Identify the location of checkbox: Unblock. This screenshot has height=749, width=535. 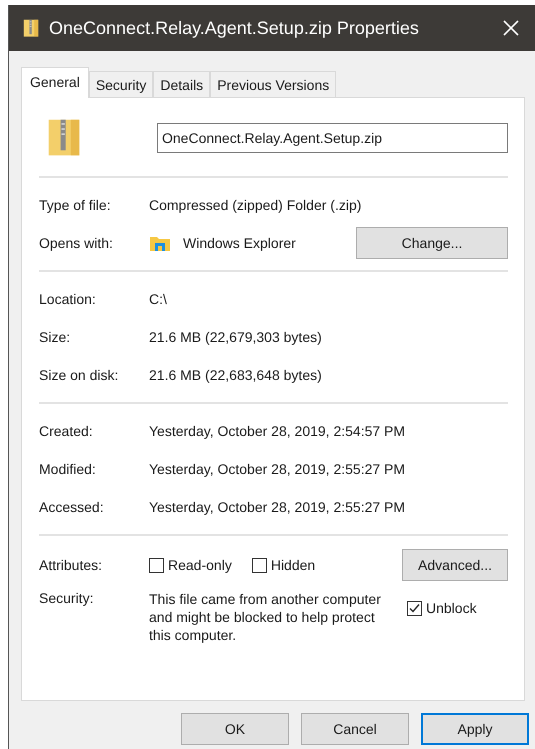
(442, 608).